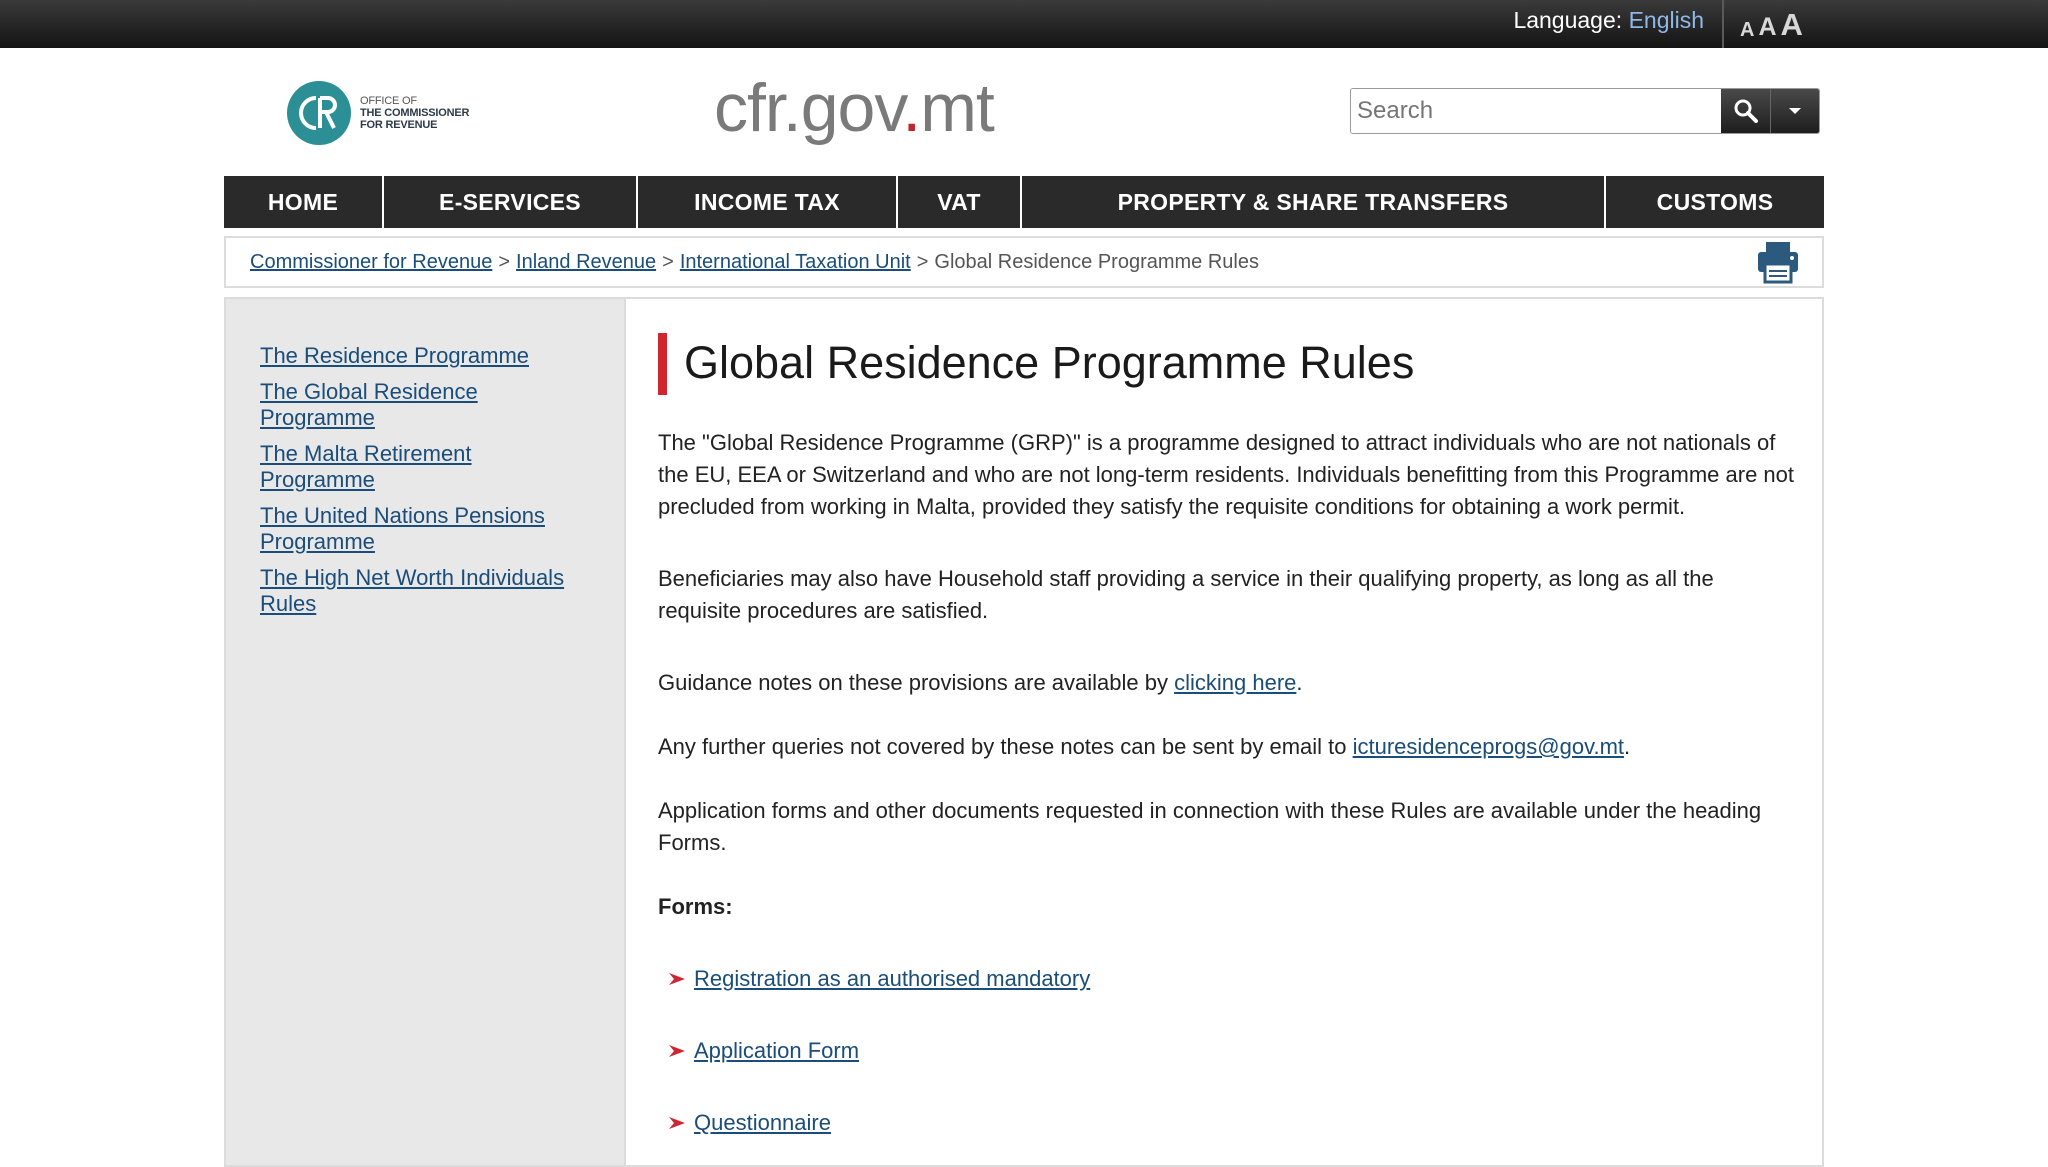 The image size is (2048, 1167). Describe the element at coordinates (1488, 746) in the screenshot. I see `email-link: icturesidenceprogs@gov.mt` at that location.